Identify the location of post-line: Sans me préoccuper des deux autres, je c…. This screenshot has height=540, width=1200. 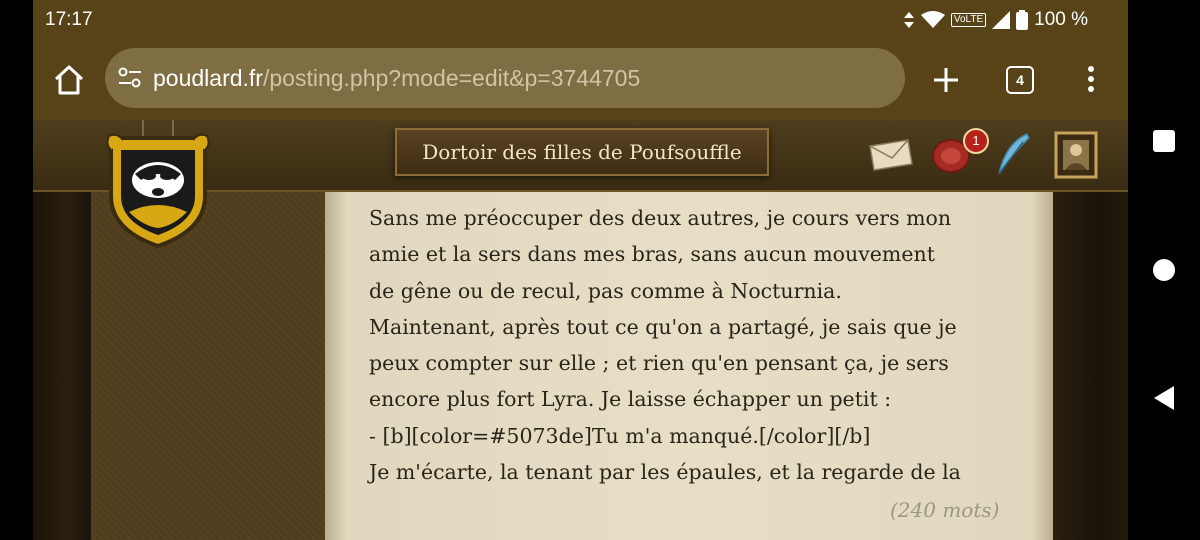
(660, 218).